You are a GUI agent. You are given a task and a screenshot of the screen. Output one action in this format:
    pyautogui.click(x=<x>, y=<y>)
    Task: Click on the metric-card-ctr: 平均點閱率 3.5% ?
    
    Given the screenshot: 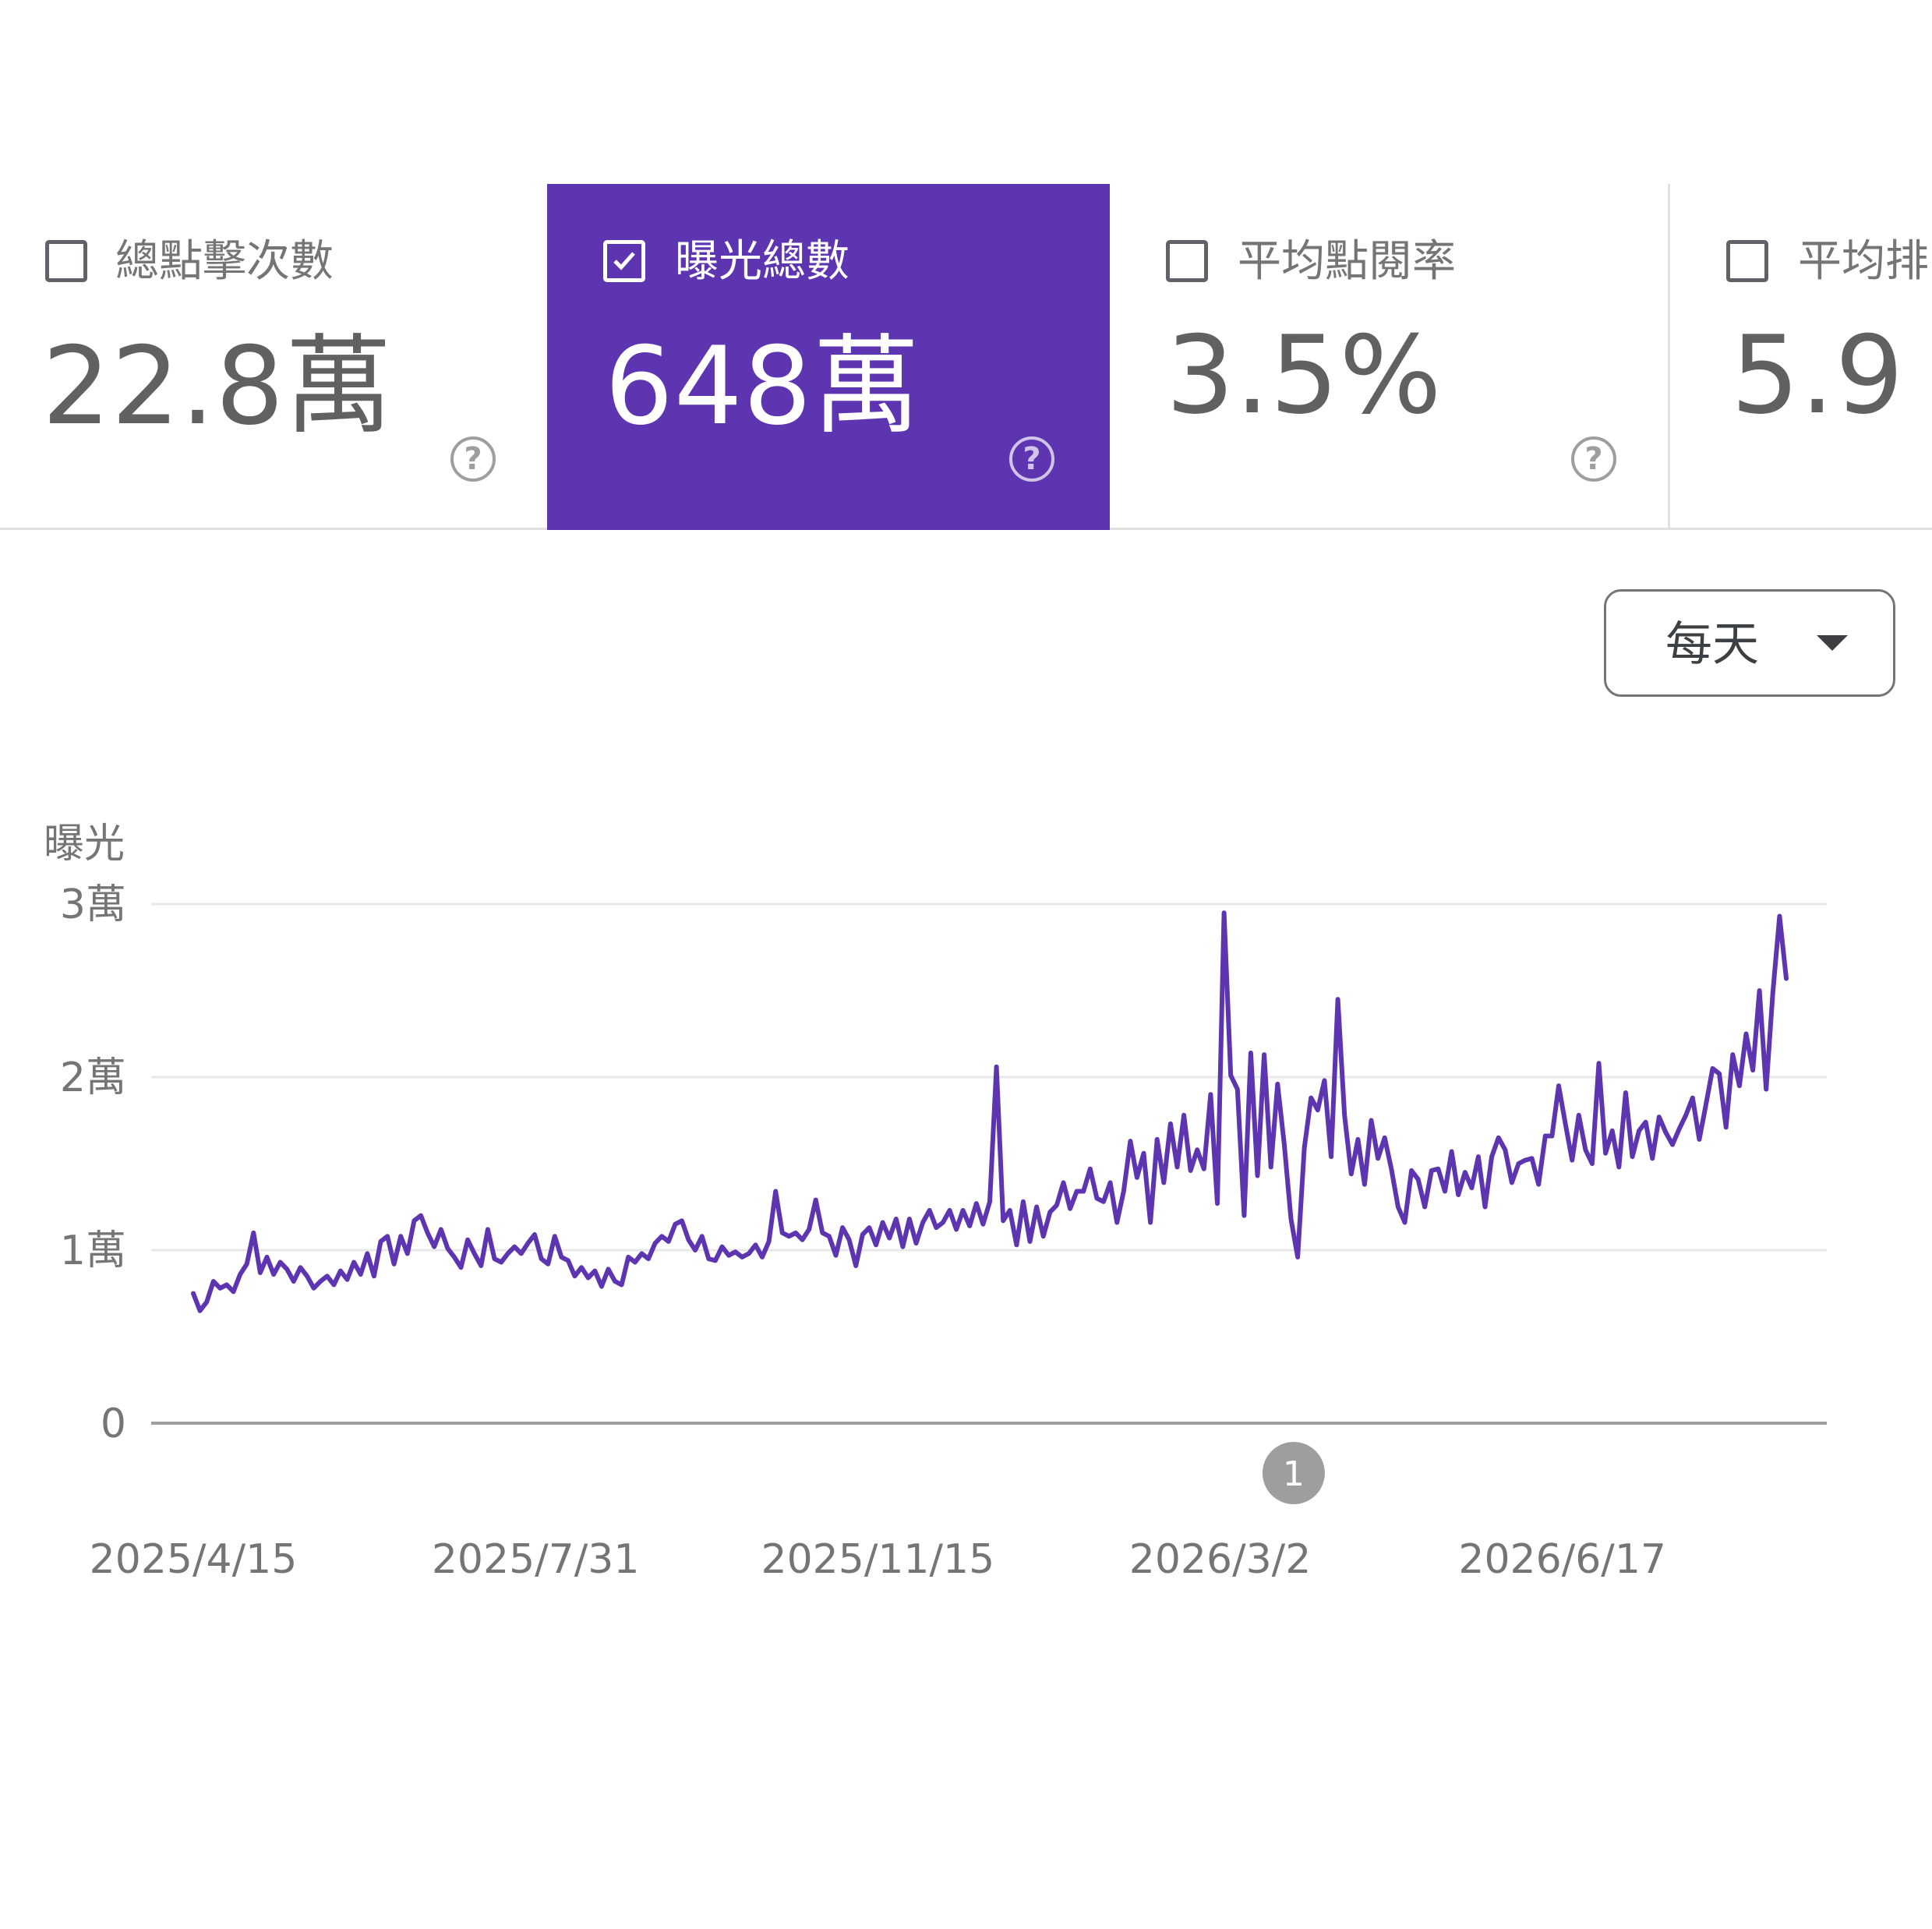 What is the action you would take?
    pyautogui.click(x=1389, y=357)
    